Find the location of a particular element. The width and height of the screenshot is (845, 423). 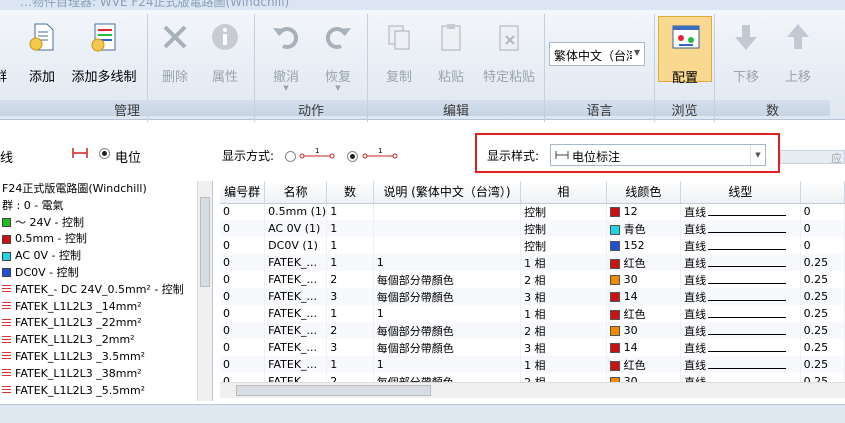

tree-item: F24正式版電路圖(Windchill) is located at coordinates (106, 189).